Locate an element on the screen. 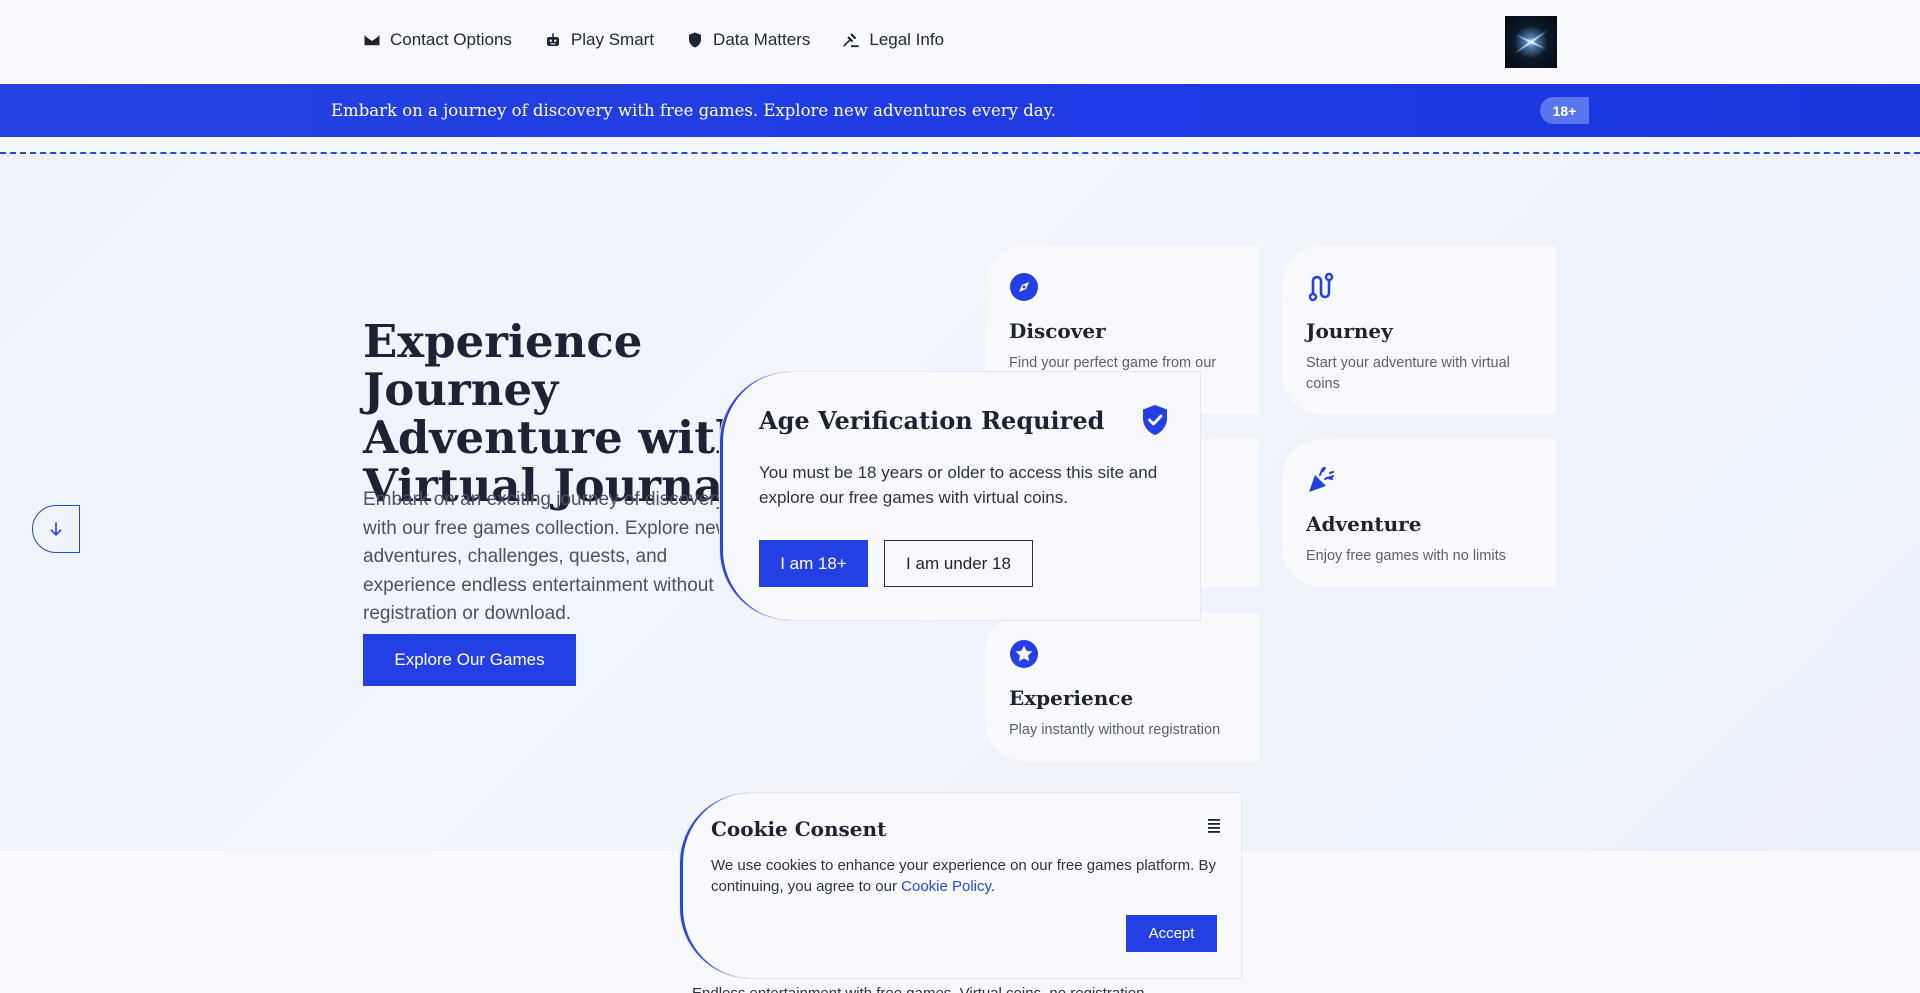  cookie-text-end: . is located at coordinates (993, 886).